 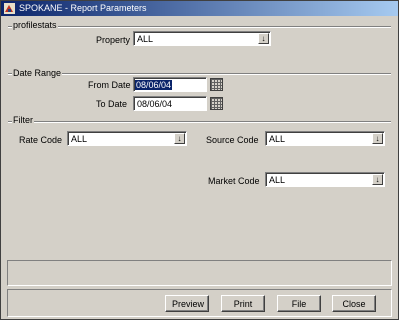 I want to click on rate-code-label: Rate Code, so click(x=41, y=140).